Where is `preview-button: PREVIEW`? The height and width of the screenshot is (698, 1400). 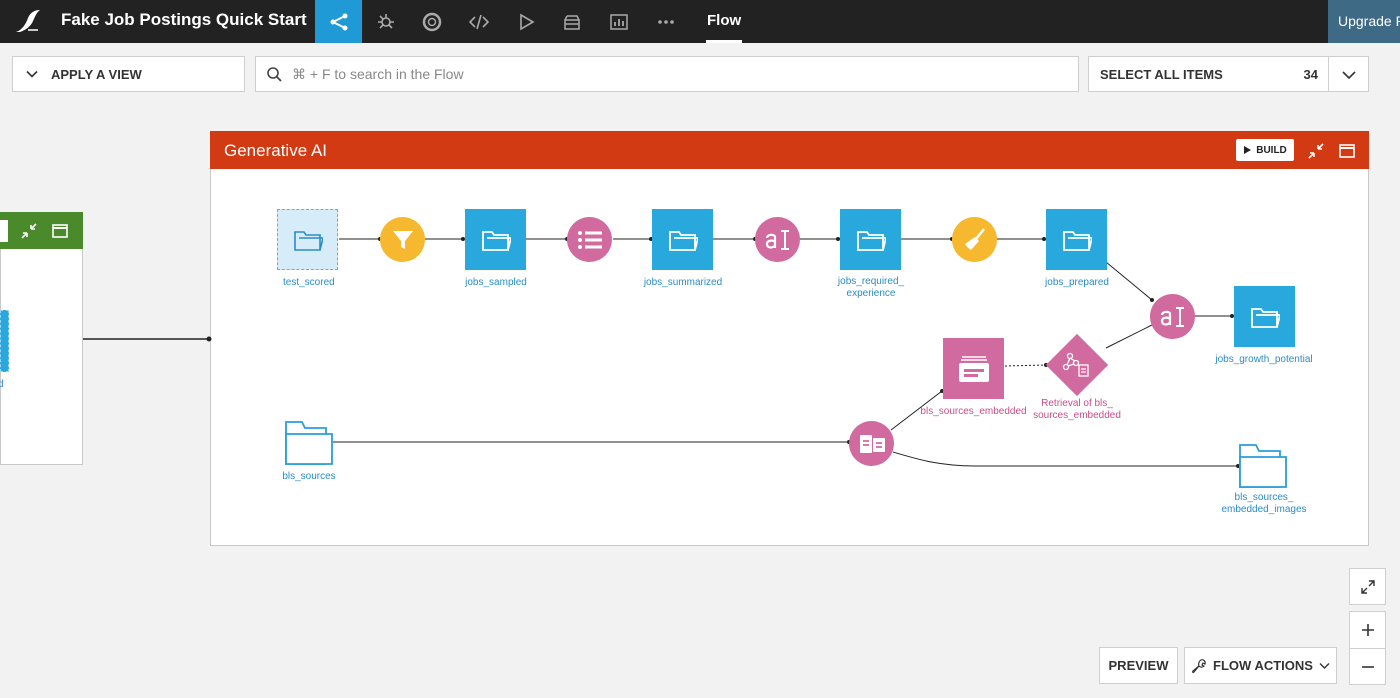 preview-button: PREVIEW is located at coordinates (1138, 665).